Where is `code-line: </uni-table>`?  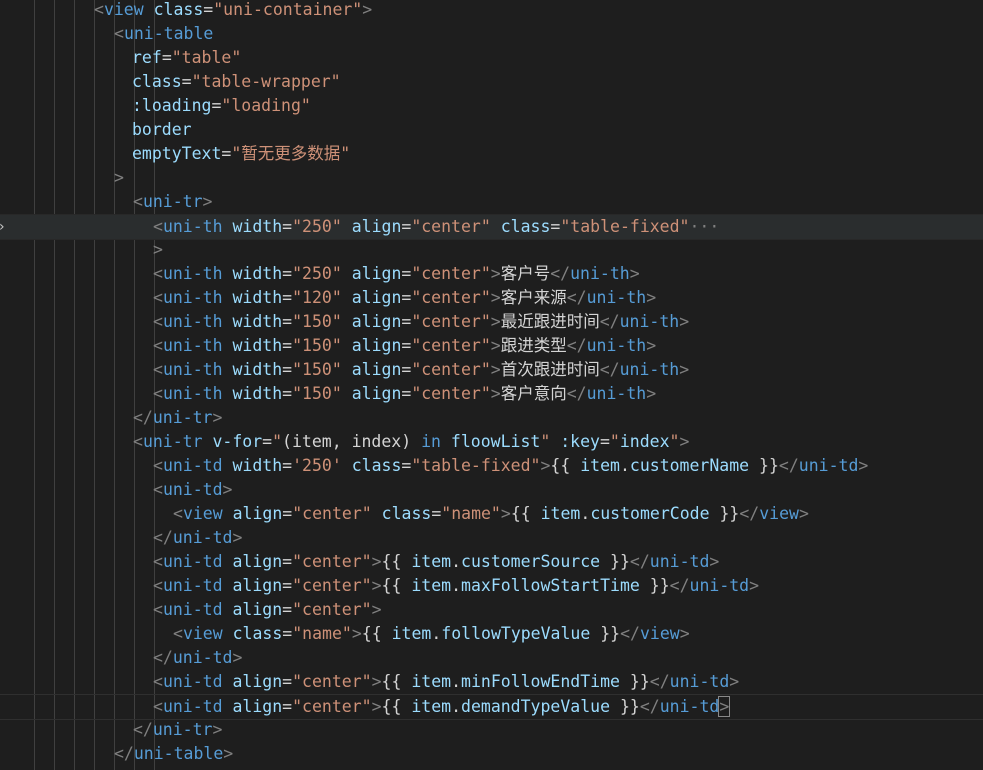 code-line: </uni-table> is located at coordinates (491, 754).